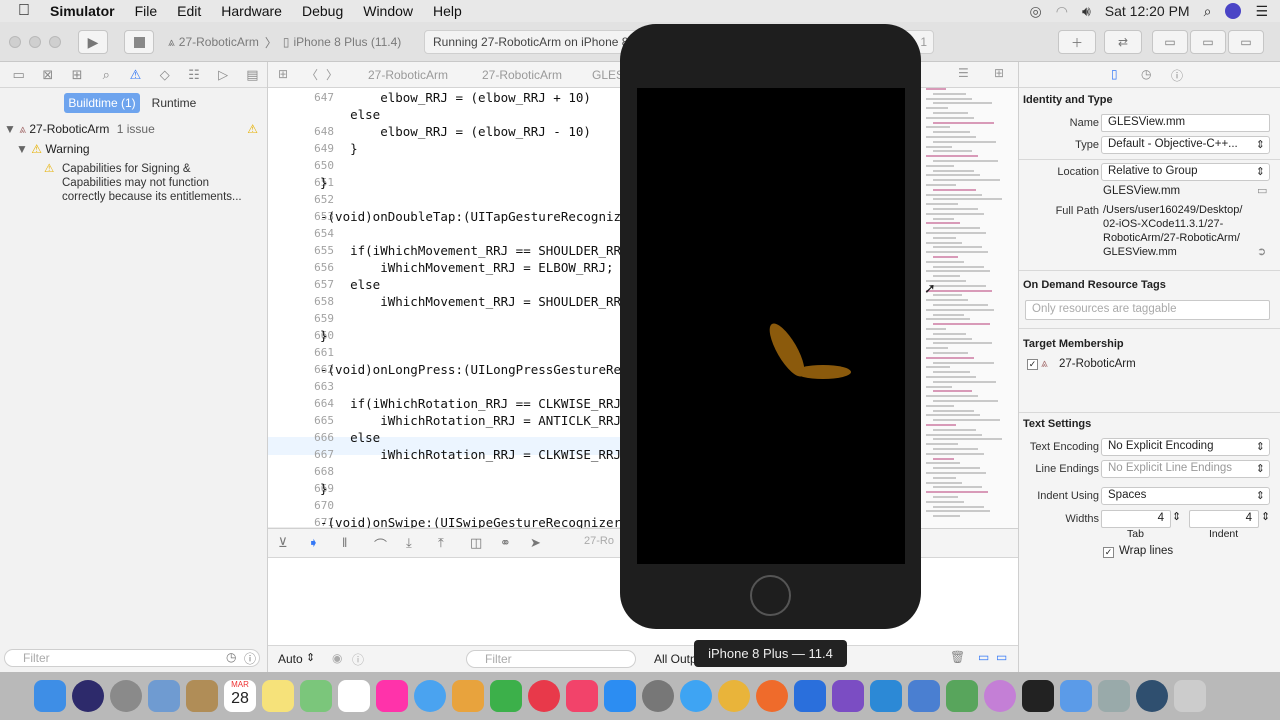 This screenshot has height=720, width=1280. What do you see at coordinates (313, 543) in the screenshot?
I see `breakpoints-toggle-icon: ➧` at bounding box center [313, 543].